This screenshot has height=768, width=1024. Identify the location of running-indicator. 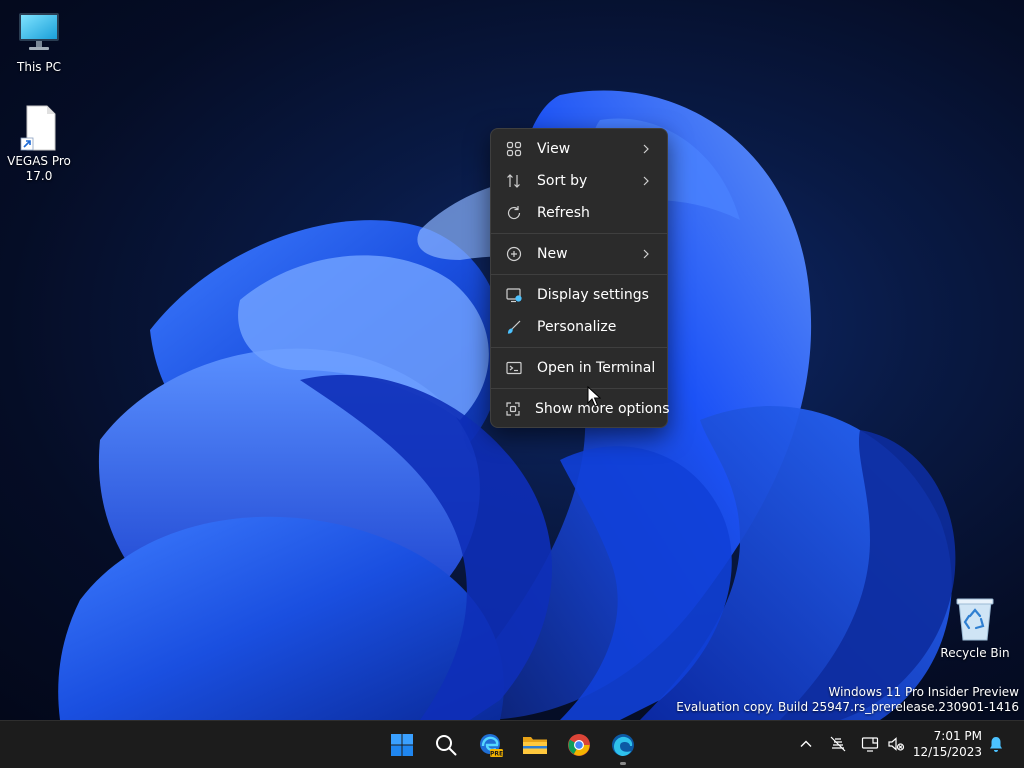
(623, 763).